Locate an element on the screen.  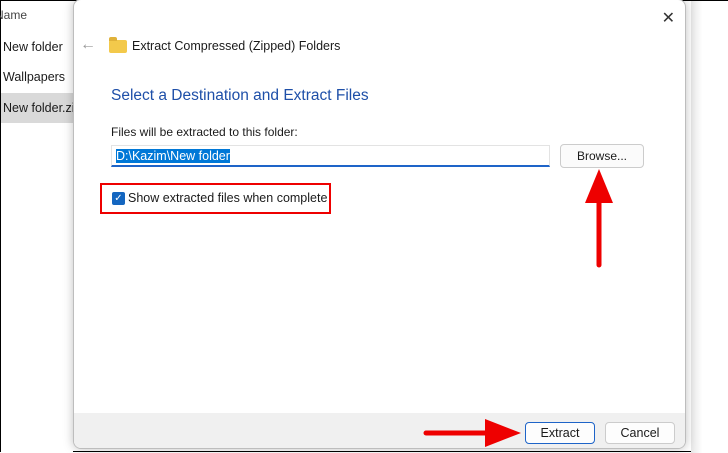
file-item: Wallpapers is located at coordinates (37, 77).